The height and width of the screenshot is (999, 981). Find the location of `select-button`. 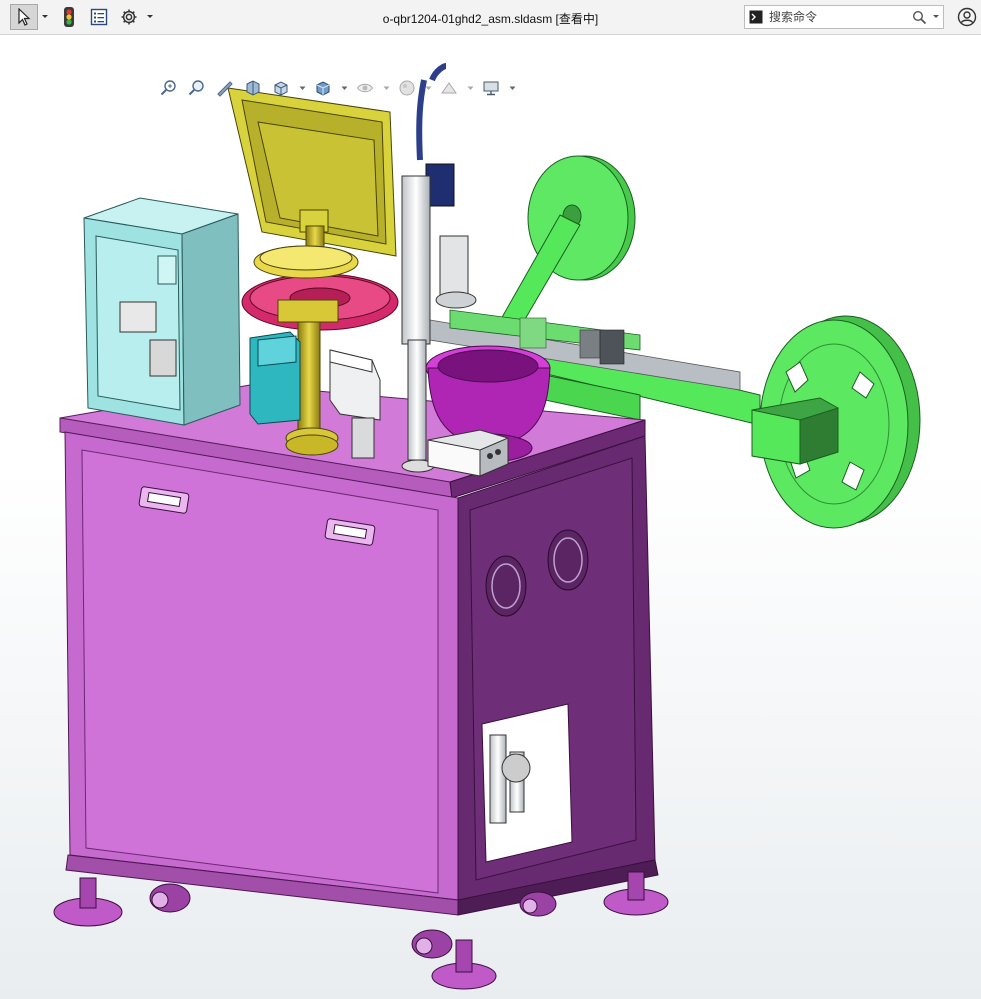

select-button is located at coordinates (24, 17).